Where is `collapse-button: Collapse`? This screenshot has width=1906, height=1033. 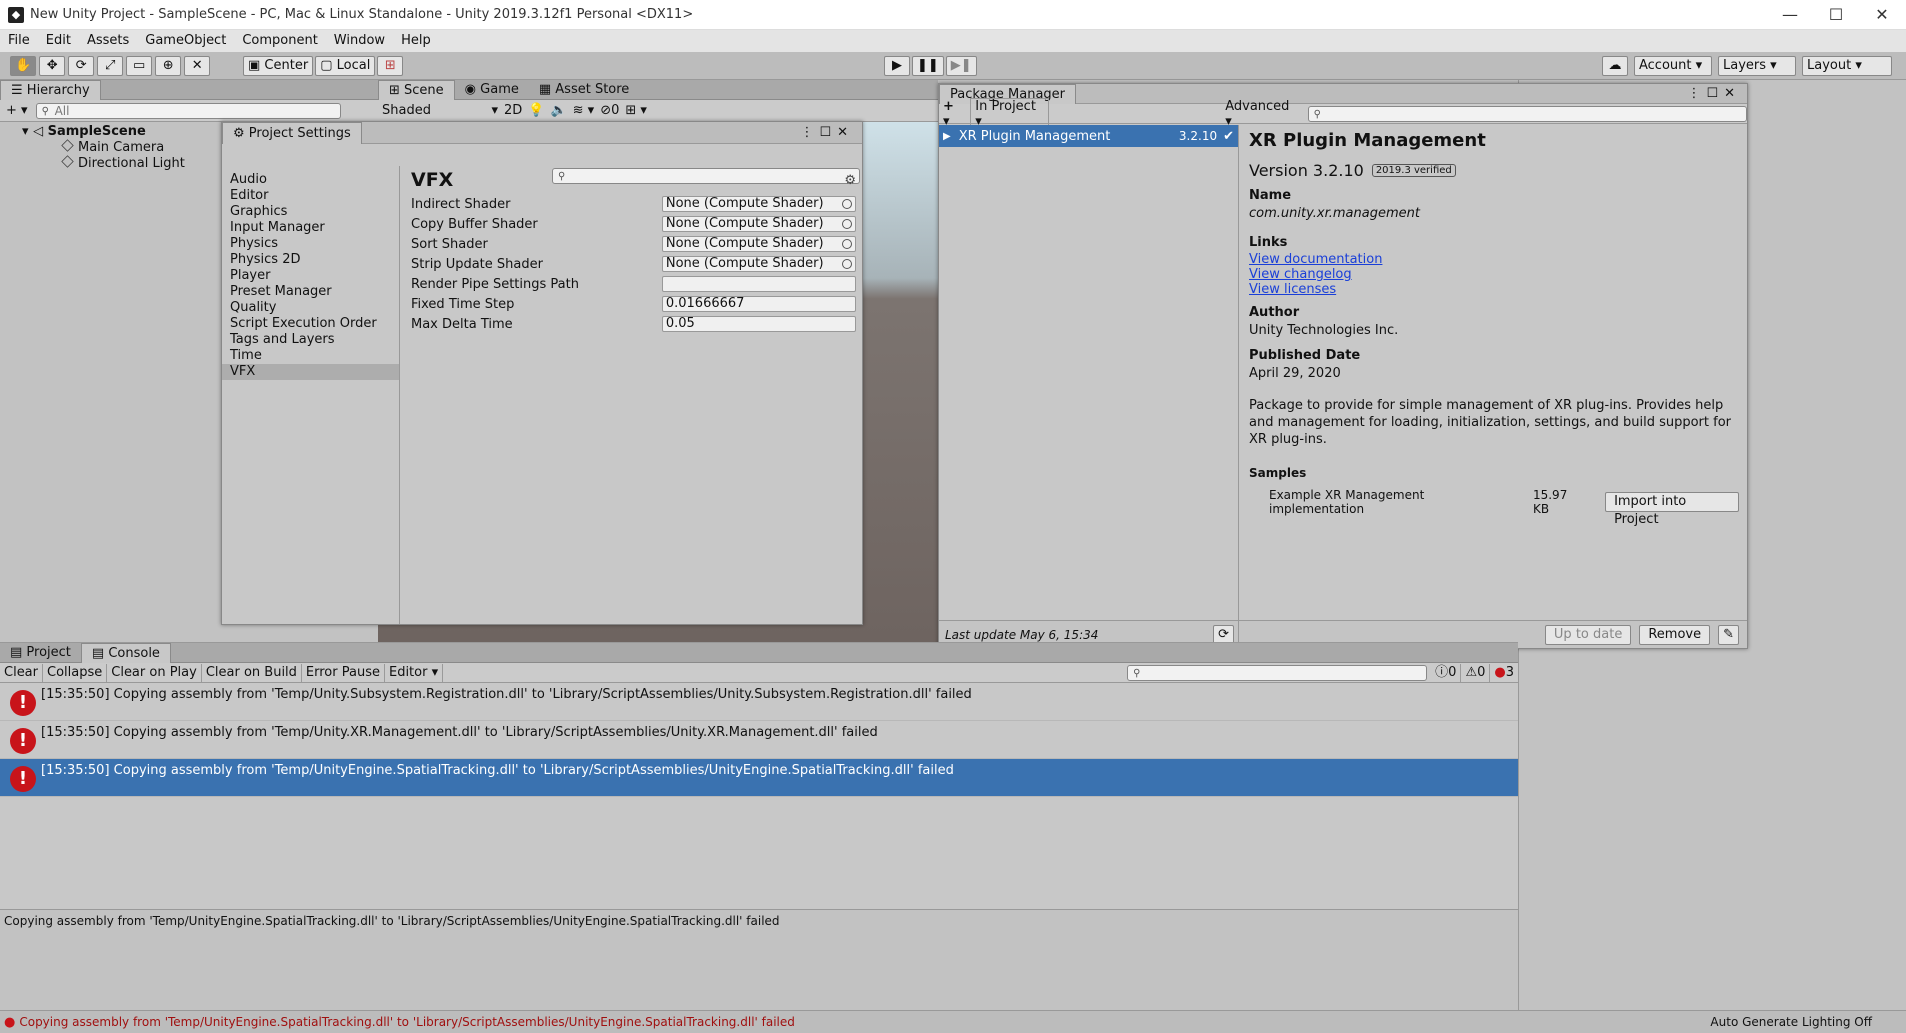
collapse-button: Collapse is located at coordinates (75, 672).